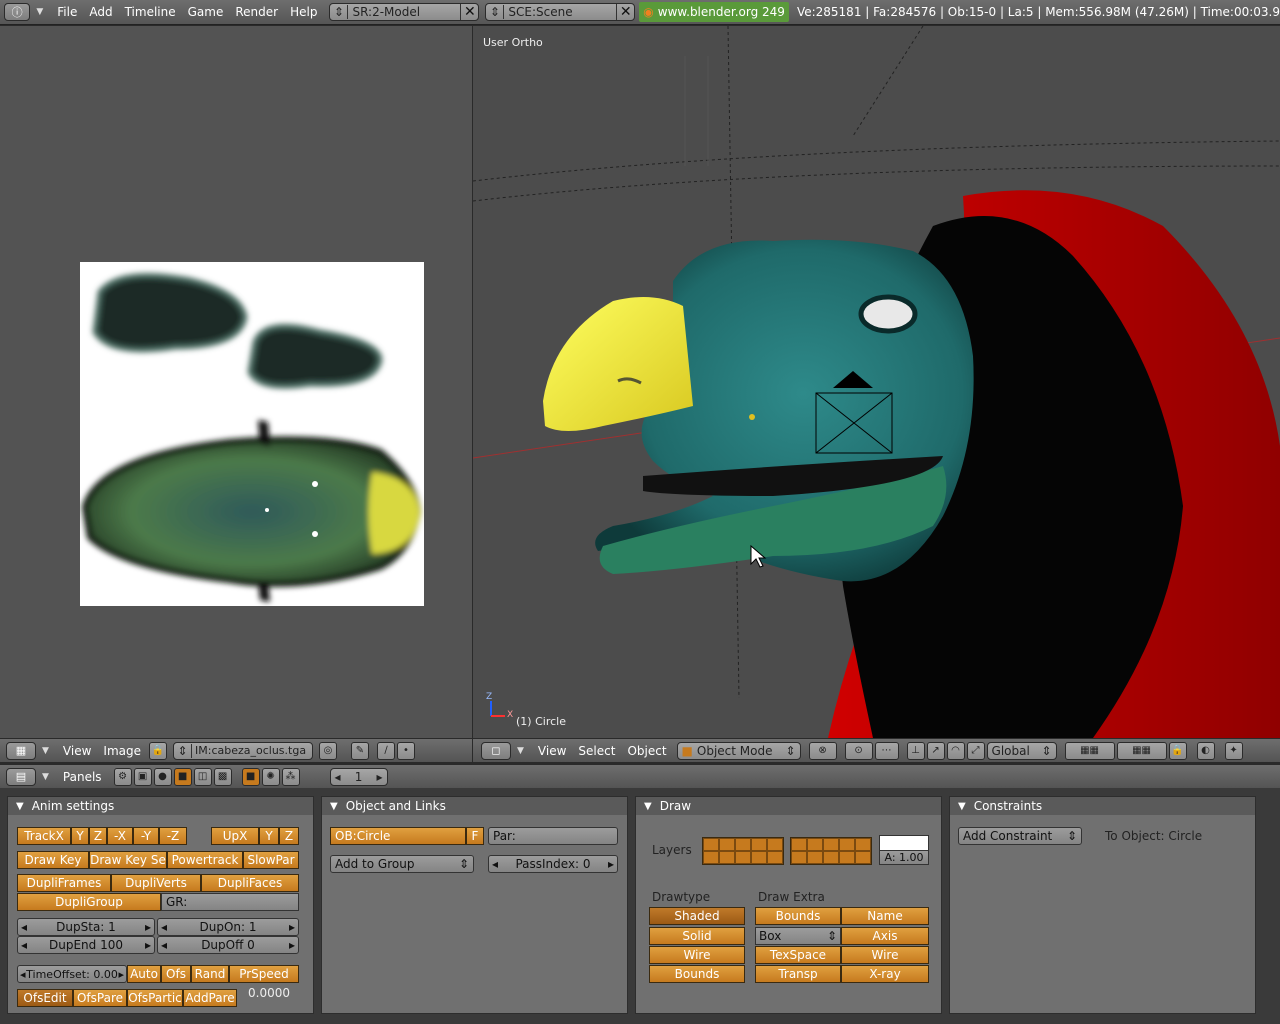 The width and height of the screenshot is (1280, 1024). I want to click on rand-button: Rand, so click(210, 974).